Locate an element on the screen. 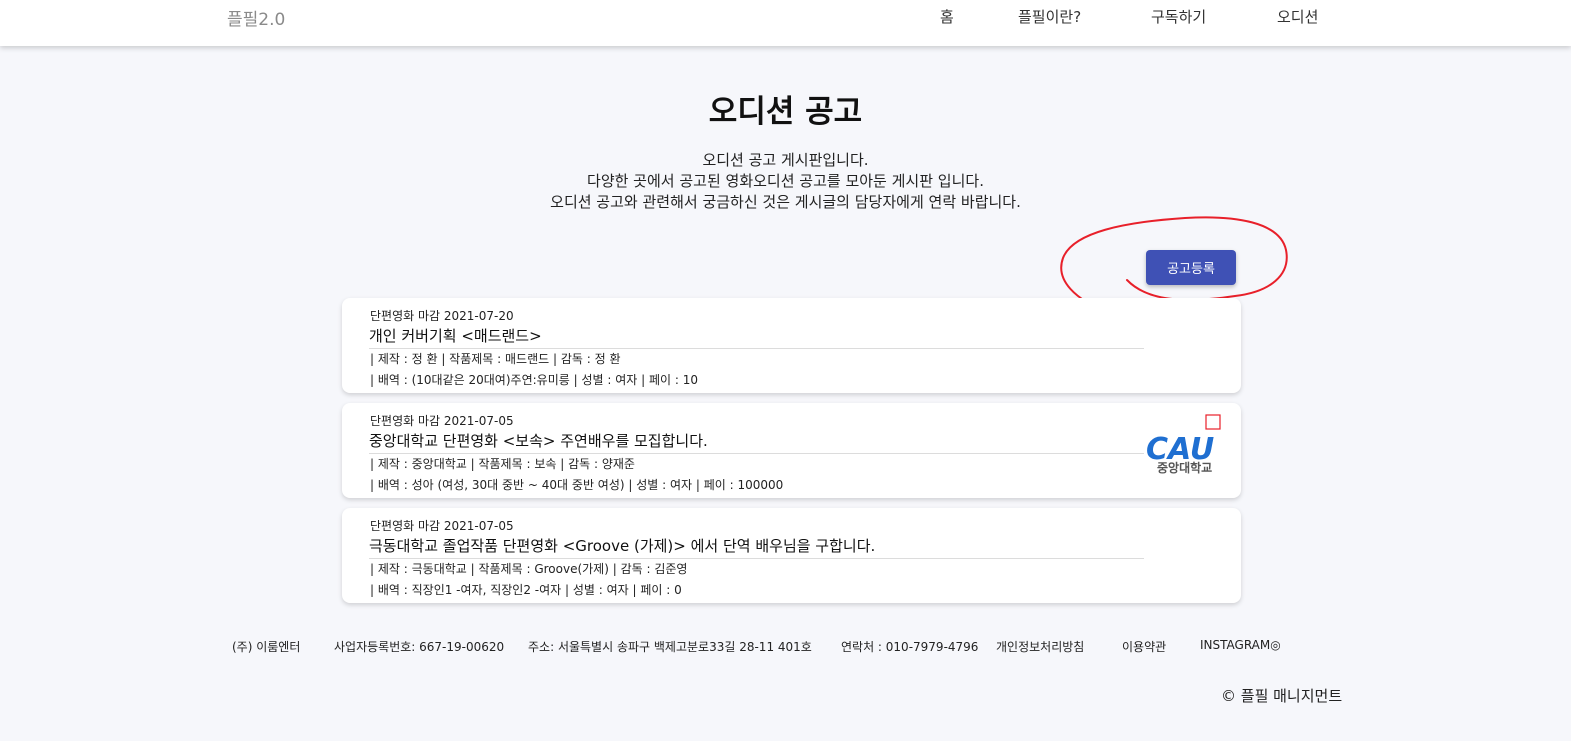 The height and width of the screenshot is (741, 1571). post-title: 개인 커버기획 <매드랜드> is located at coordinates (756, 337).